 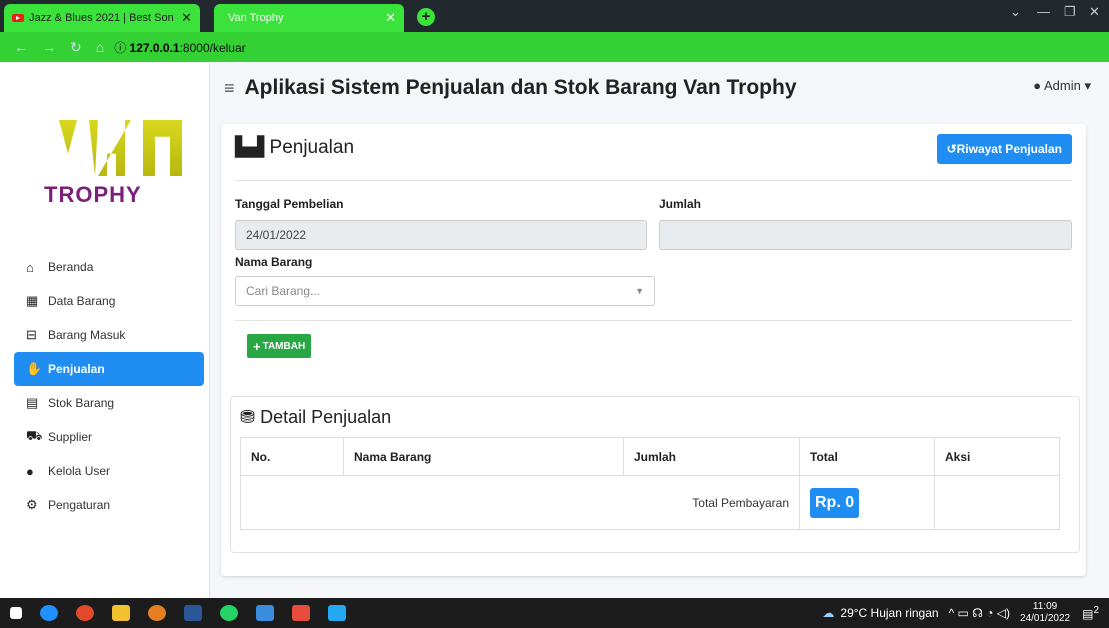 I want to click on column-header: Nama Barang, so click(x=483, y=456).